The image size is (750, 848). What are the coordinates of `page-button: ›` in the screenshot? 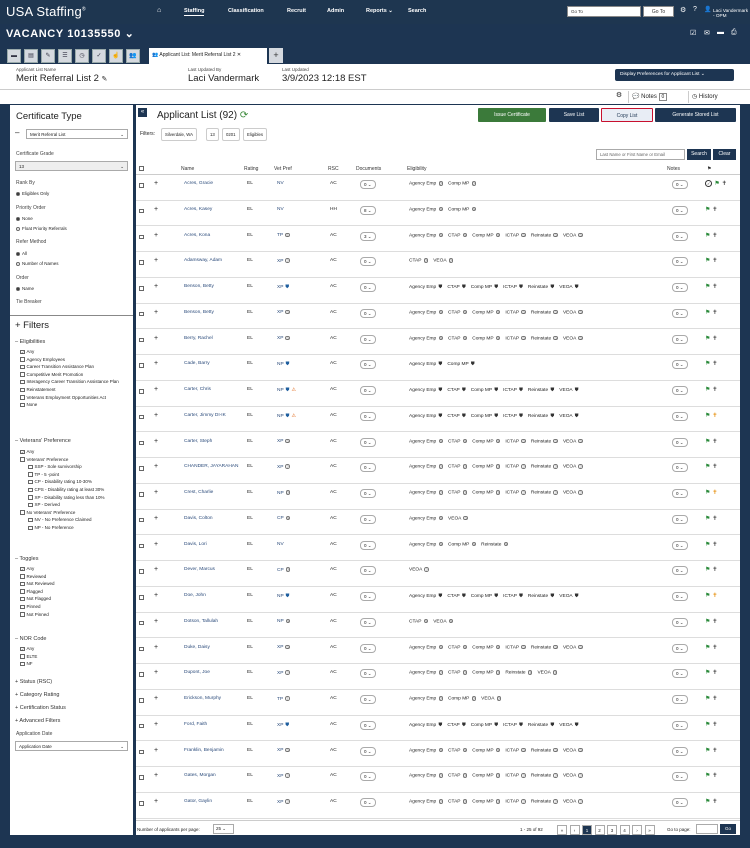 It's located at (637, 830).